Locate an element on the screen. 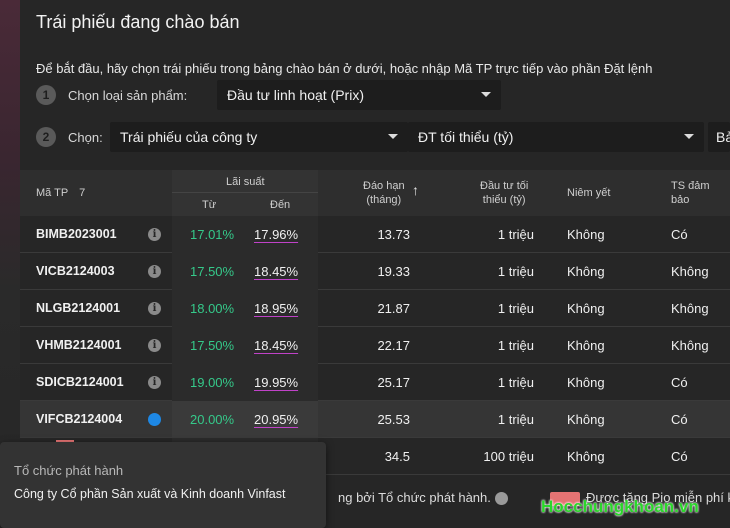  info-icon is located at coordinates (501, 499).